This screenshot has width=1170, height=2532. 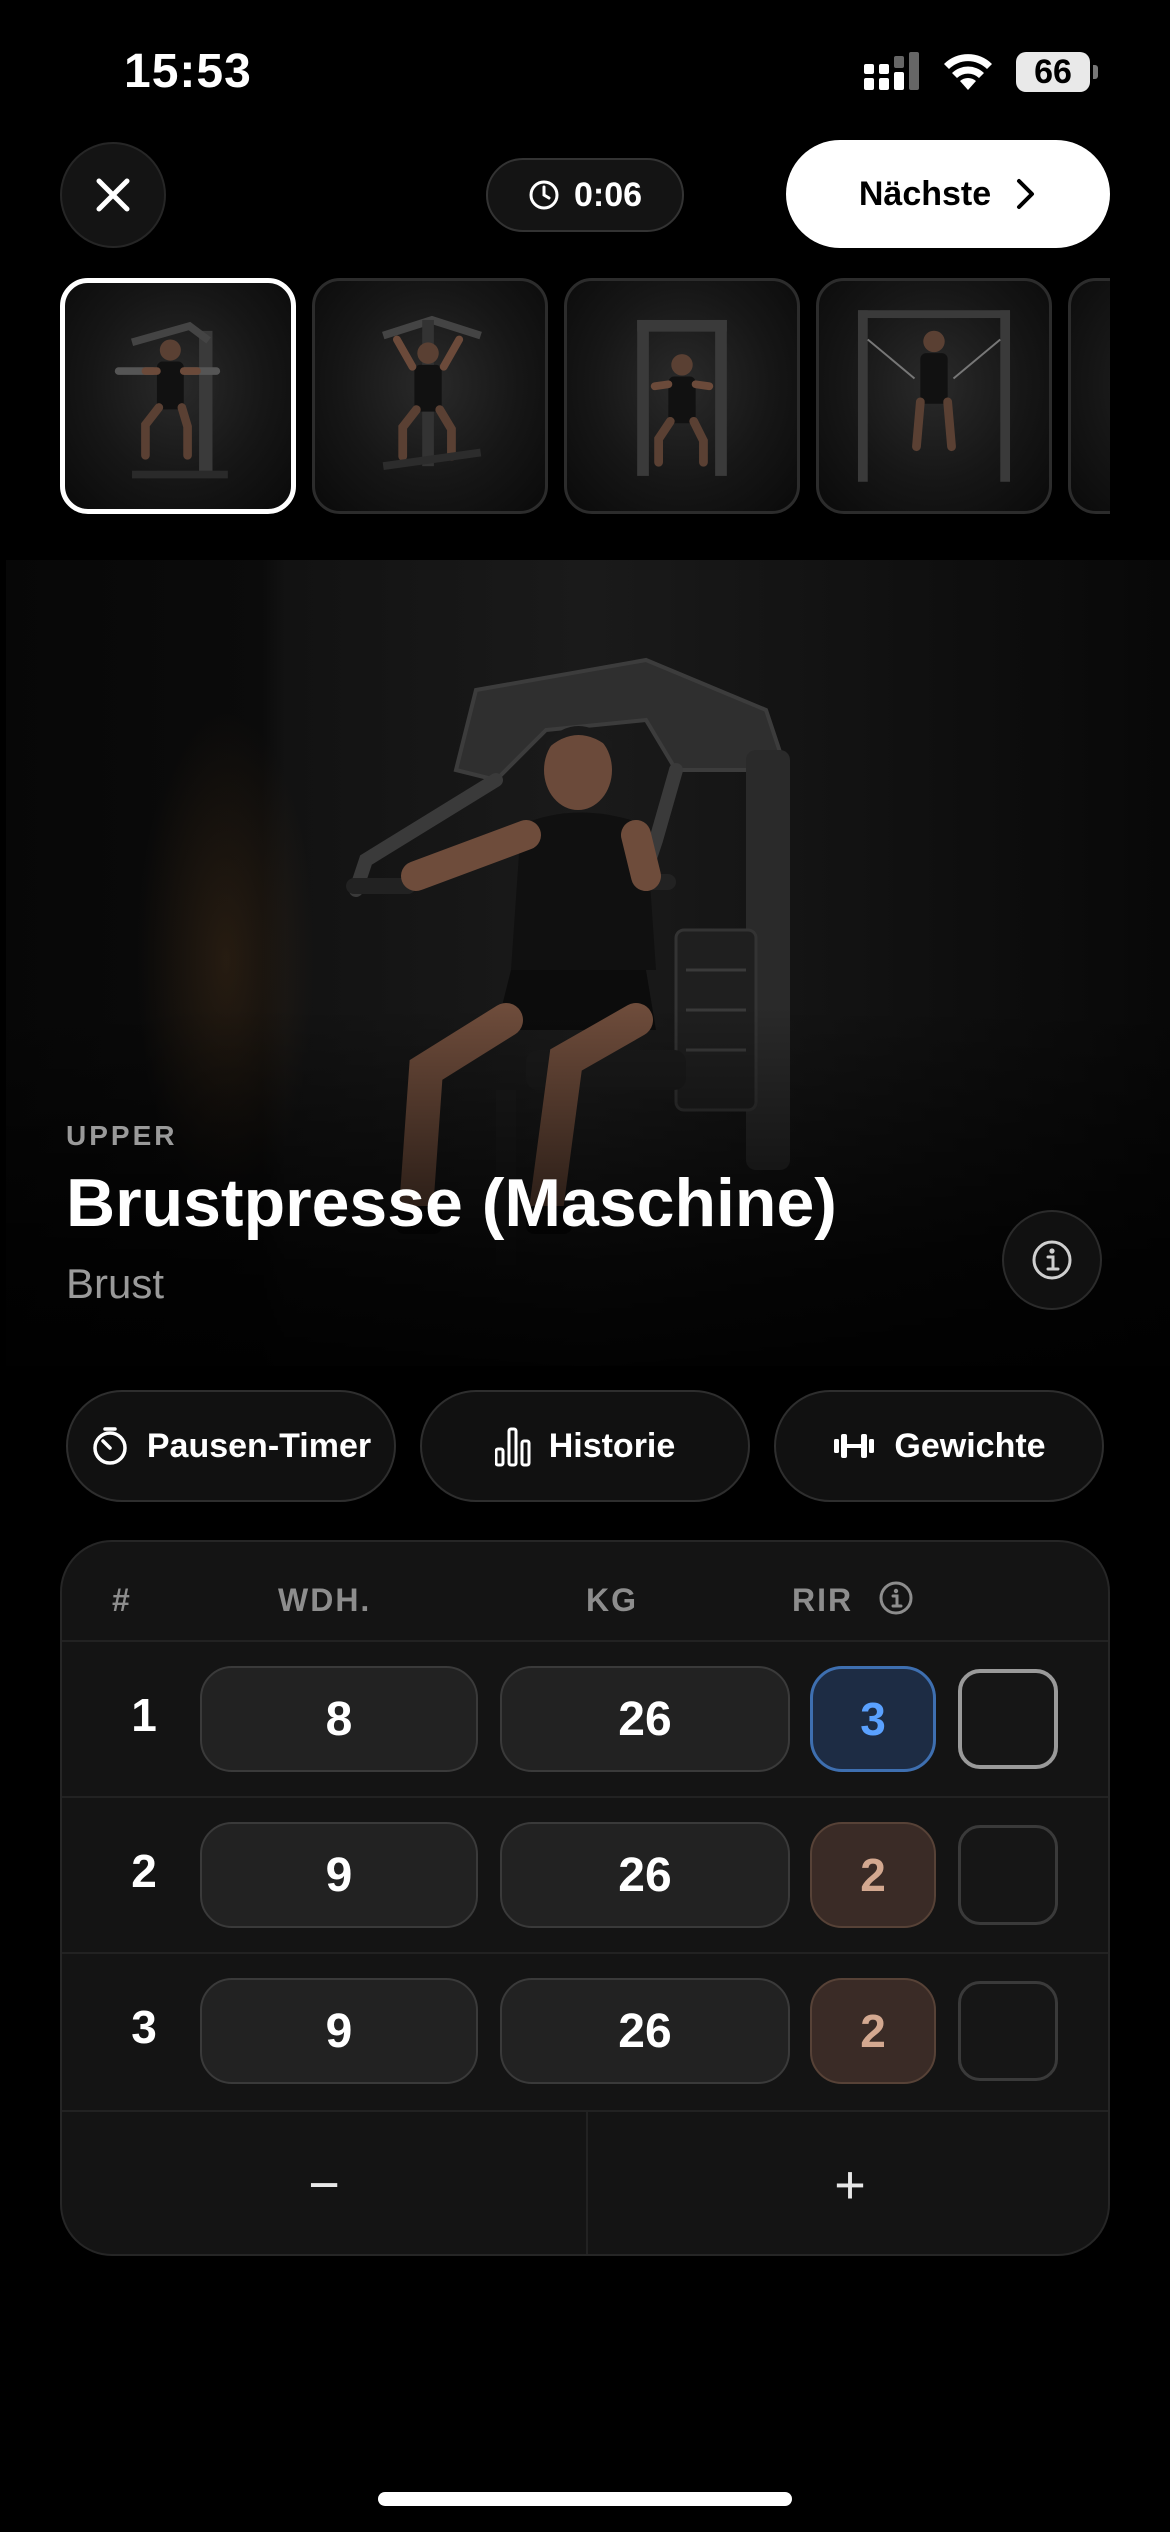 What do you see at coordinates (585, 2499) in the screenshot?
I see `home-indicator` at bounding box center [585, 2499].